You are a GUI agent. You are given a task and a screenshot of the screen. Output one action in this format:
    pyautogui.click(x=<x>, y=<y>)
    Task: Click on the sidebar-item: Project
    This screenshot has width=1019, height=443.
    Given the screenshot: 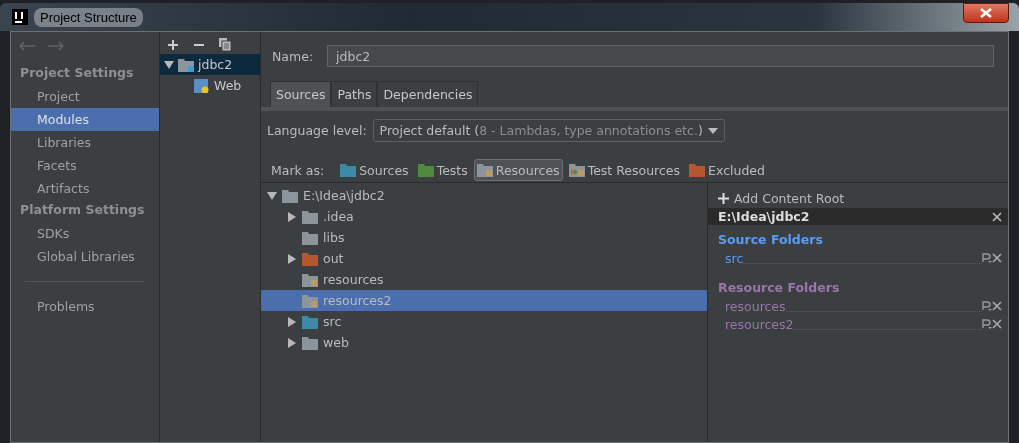 What is the action you would take?
    pyautogui.click(x=85, y=96)
    